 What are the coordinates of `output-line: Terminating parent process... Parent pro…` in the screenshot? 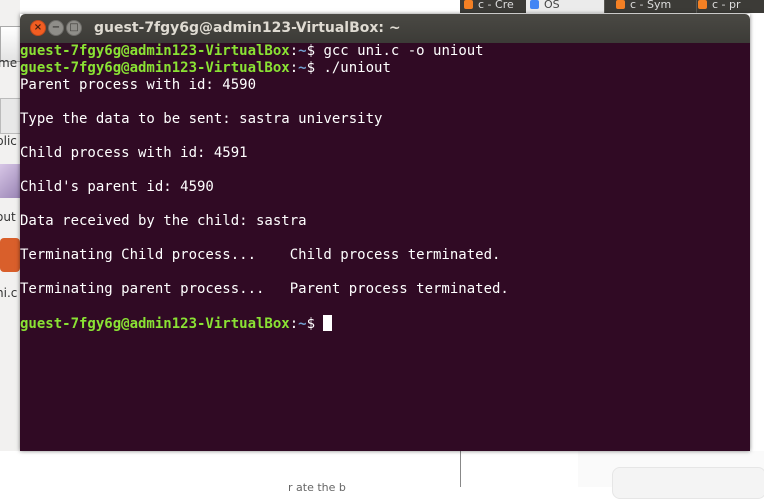 It's located at (264, 289).